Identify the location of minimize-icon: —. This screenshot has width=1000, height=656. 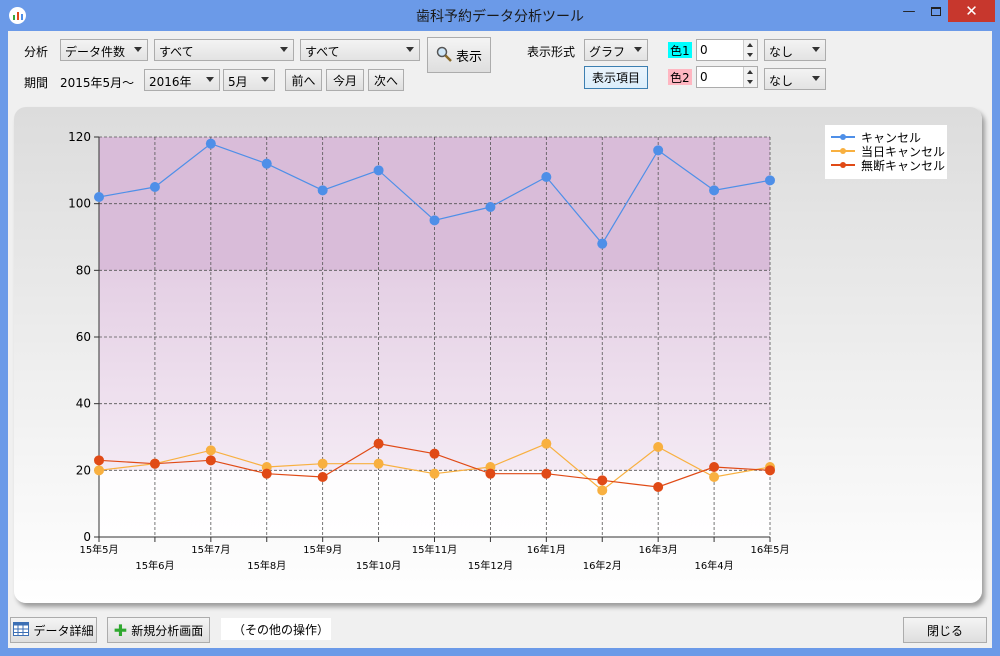
(909, 11).